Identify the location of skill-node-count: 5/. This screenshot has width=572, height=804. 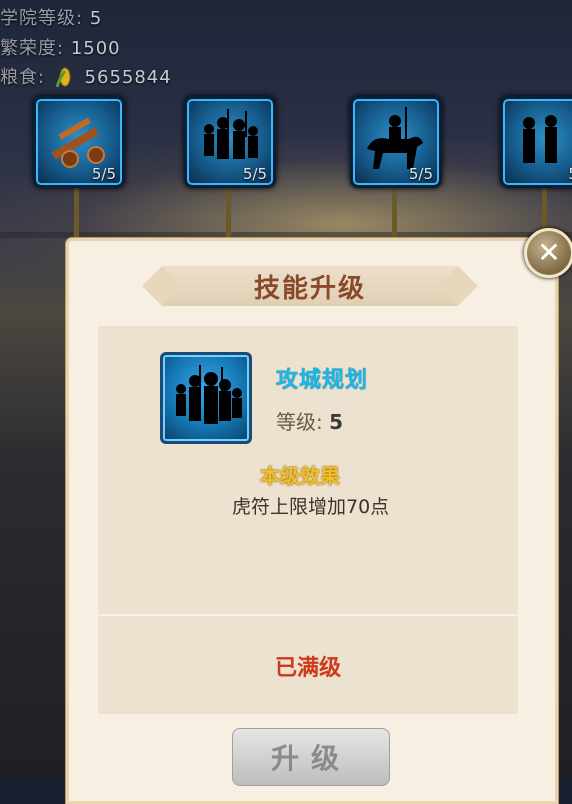
(570, 174).